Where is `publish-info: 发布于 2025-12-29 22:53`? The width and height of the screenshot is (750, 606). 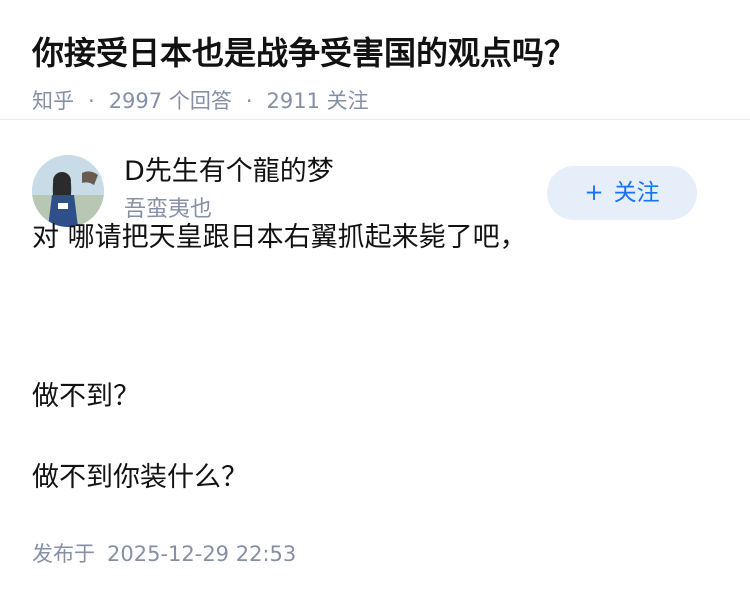
publish-info: 发布于 2025-12-29 22:53 is located at coordinates (164, 554).